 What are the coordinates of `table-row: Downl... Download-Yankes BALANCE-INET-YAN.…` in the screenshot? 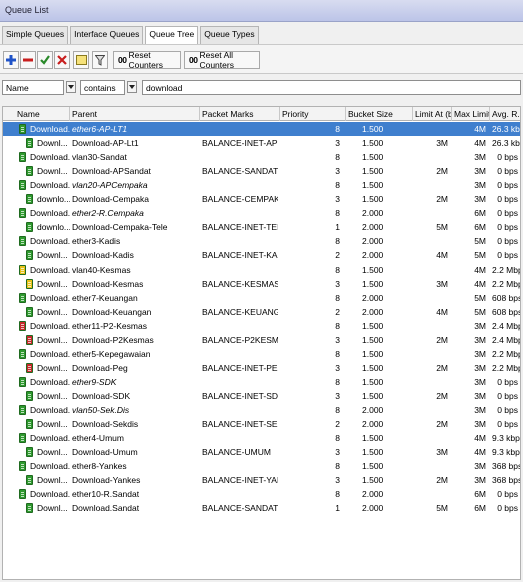 It's located at (261, 480).